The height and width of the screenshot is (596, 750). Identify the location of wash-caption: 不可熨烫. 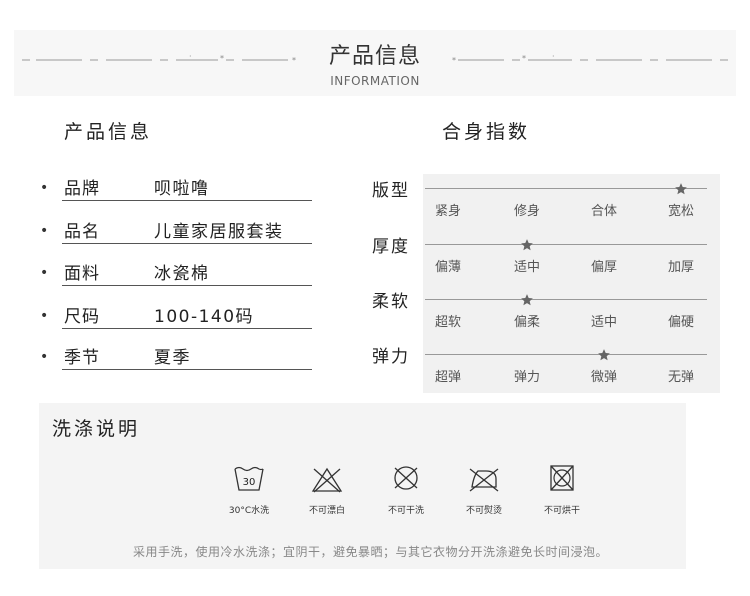
(483, 511).